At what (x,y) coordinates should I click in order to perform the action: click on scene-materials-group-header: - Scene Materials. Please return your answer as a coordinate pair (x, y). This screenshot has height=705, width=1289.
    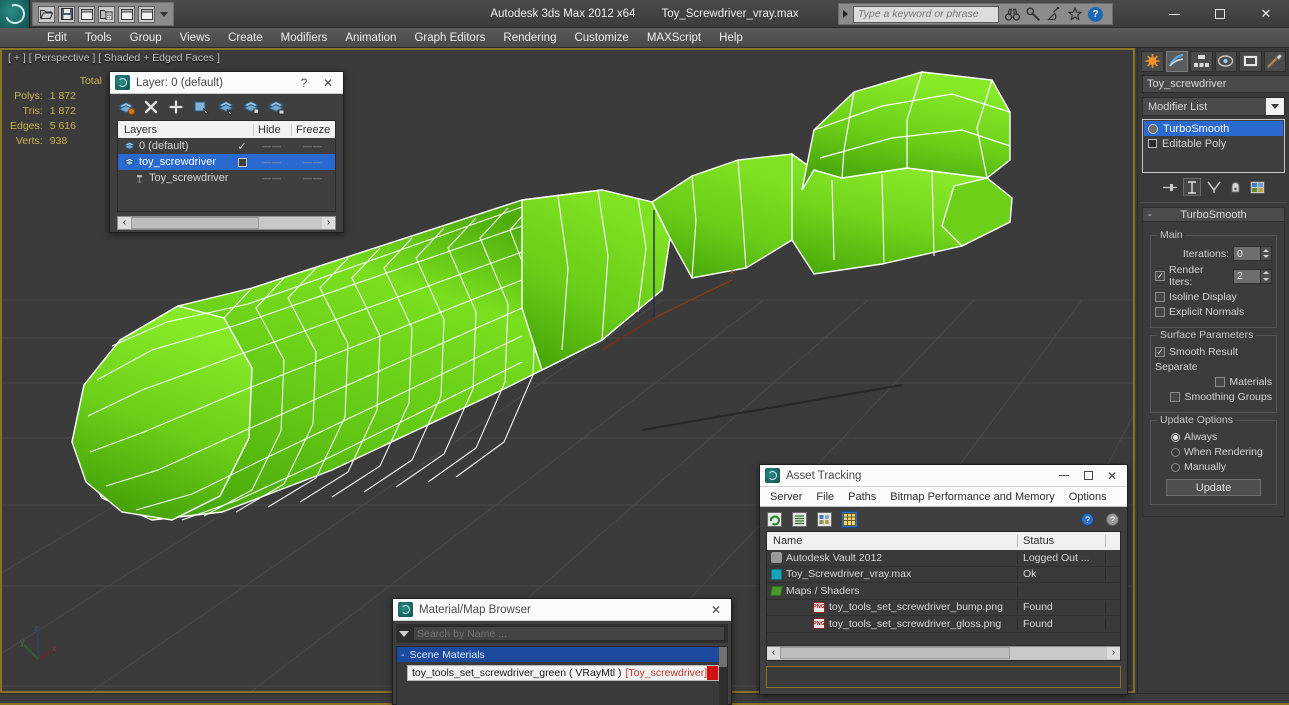
    Looking at the image, I should click on (562, 654).